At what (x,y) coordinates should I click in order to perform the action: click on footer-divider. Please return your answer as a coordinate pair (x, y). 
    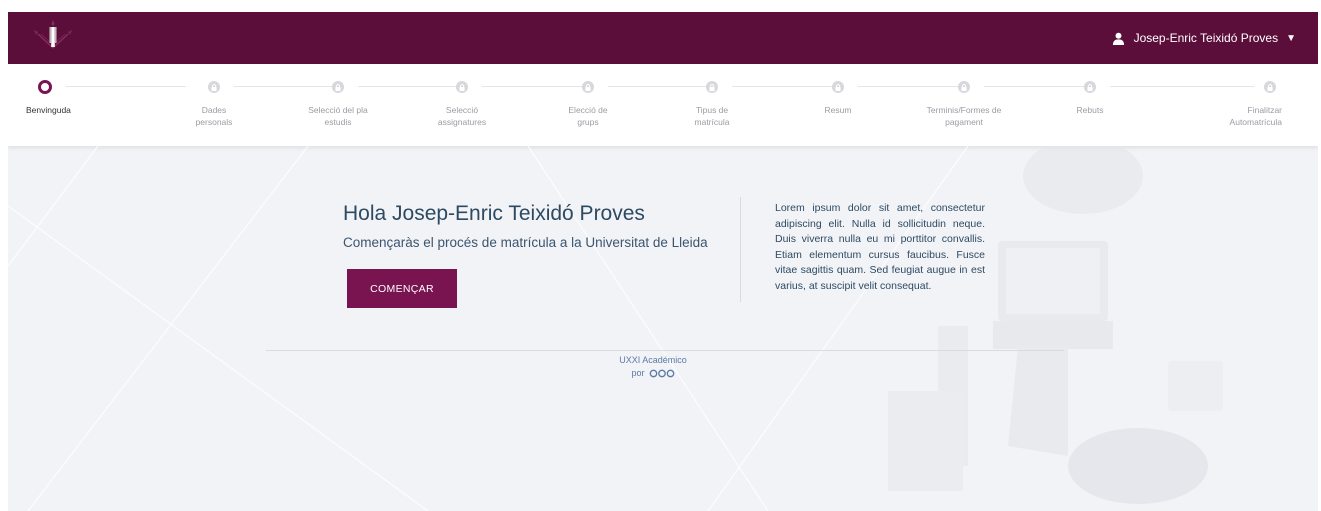
    Looking at the image, I should click on (665, 350).